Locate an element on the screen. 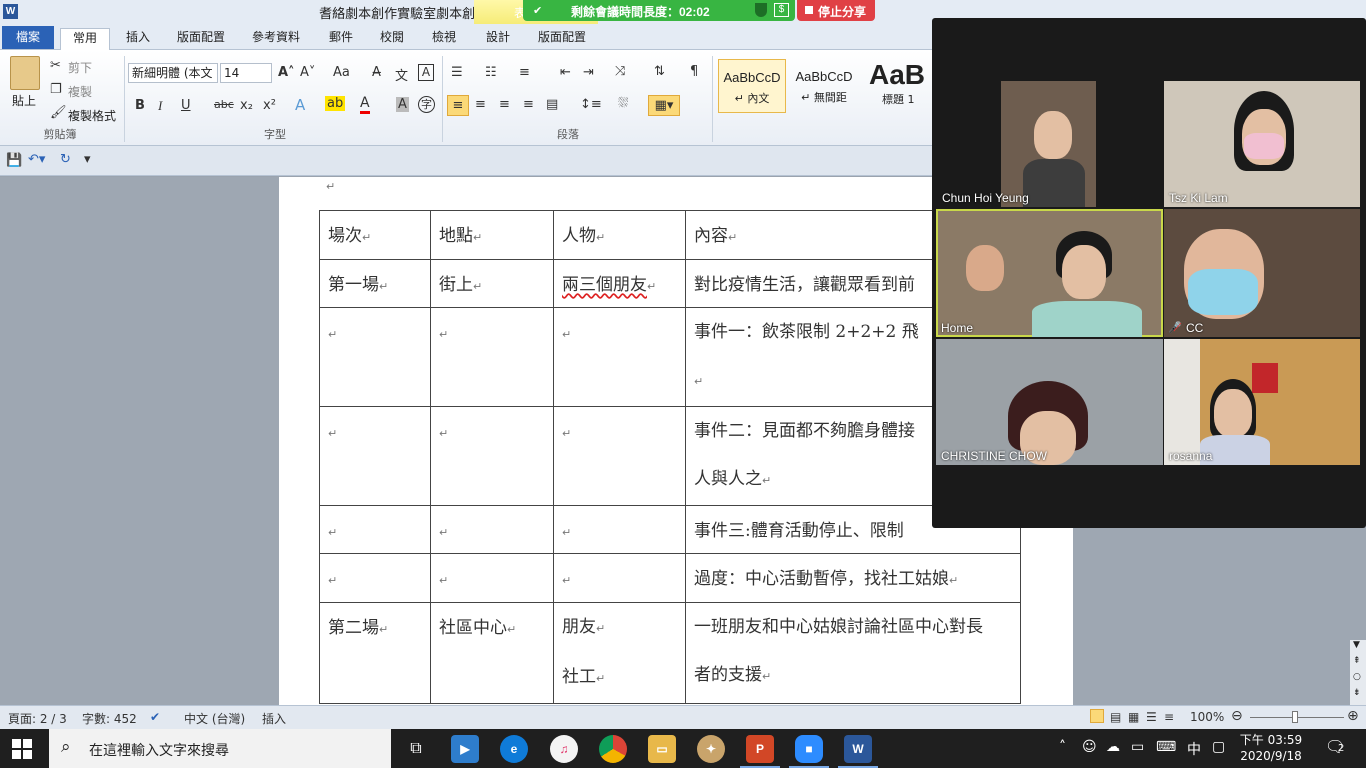 This screenshot has width=1366, height=768. tab-table-layout: 版面配置 is located at coordinates (562, 39).